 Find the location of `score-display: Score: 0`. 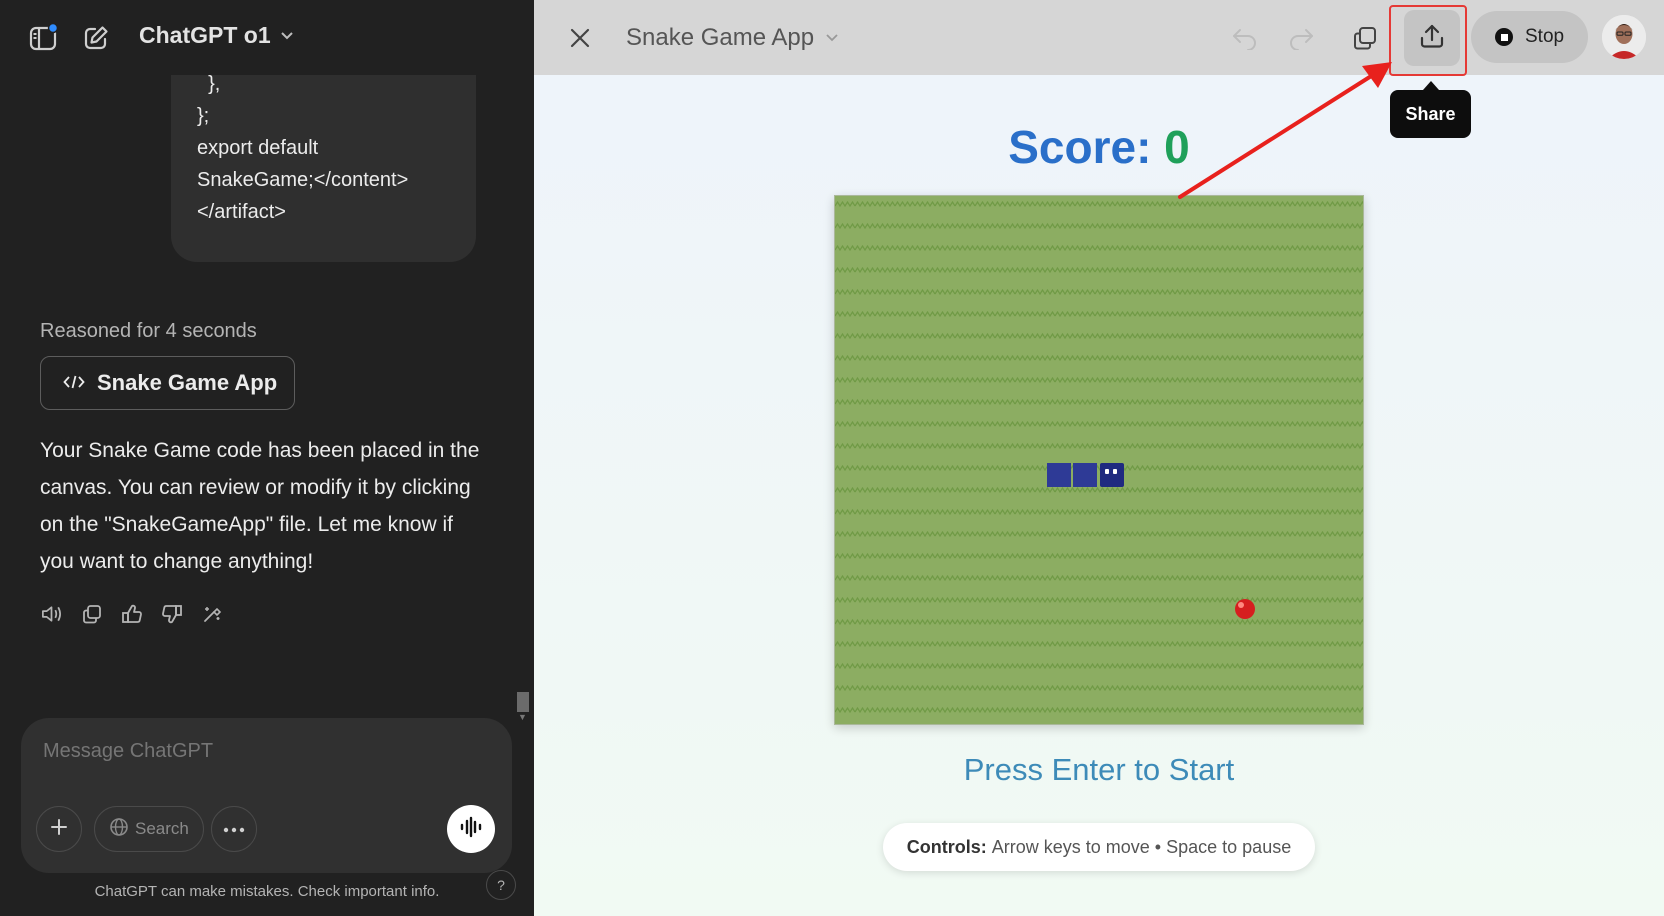

score-display: Score: 0 is located at coordinates (1099, 147).